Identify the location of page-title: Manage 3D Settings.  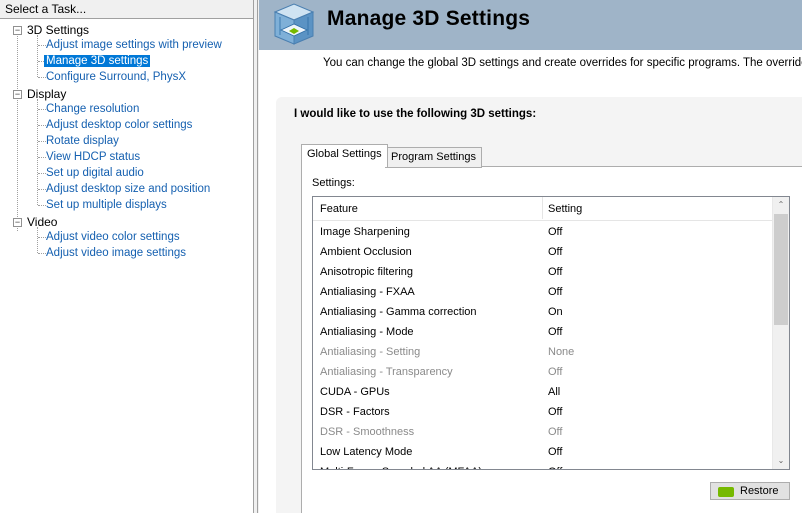
(429, 18).